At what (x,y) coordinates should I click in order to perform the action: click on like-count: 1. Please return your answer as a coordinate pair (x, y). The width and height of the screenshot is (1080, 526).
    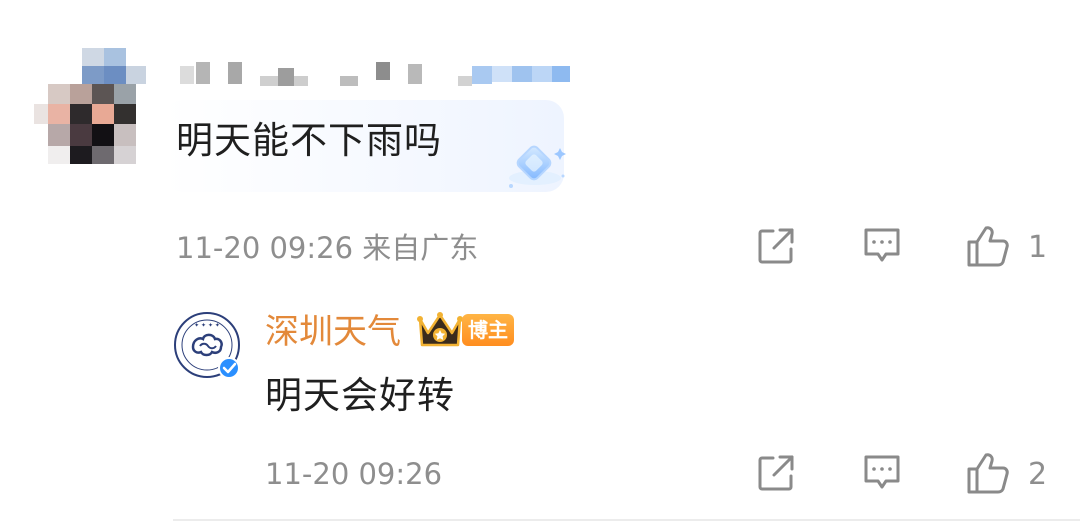
    Looking at the image, I should click on (1038, 247).